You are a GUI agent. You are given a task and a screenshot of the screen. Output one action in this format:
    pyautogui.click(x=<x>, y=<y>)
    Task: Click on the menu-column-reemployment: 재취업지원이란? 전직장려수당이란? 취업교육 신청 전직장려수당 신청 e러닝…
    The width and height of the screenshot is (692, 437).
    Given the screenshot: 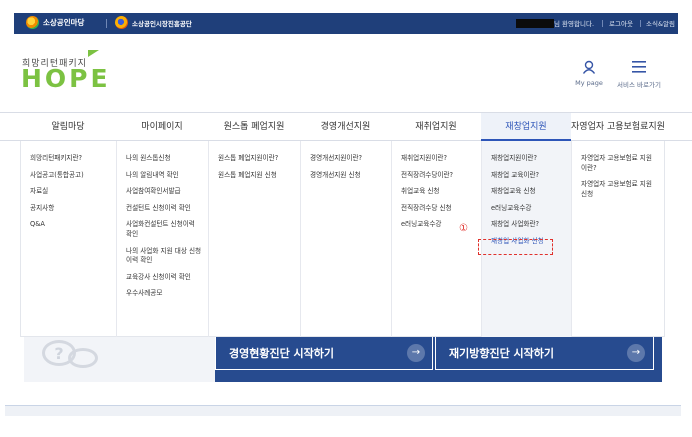 What is the action you would take?
    pyautogui.click(x=437, y=239)
    